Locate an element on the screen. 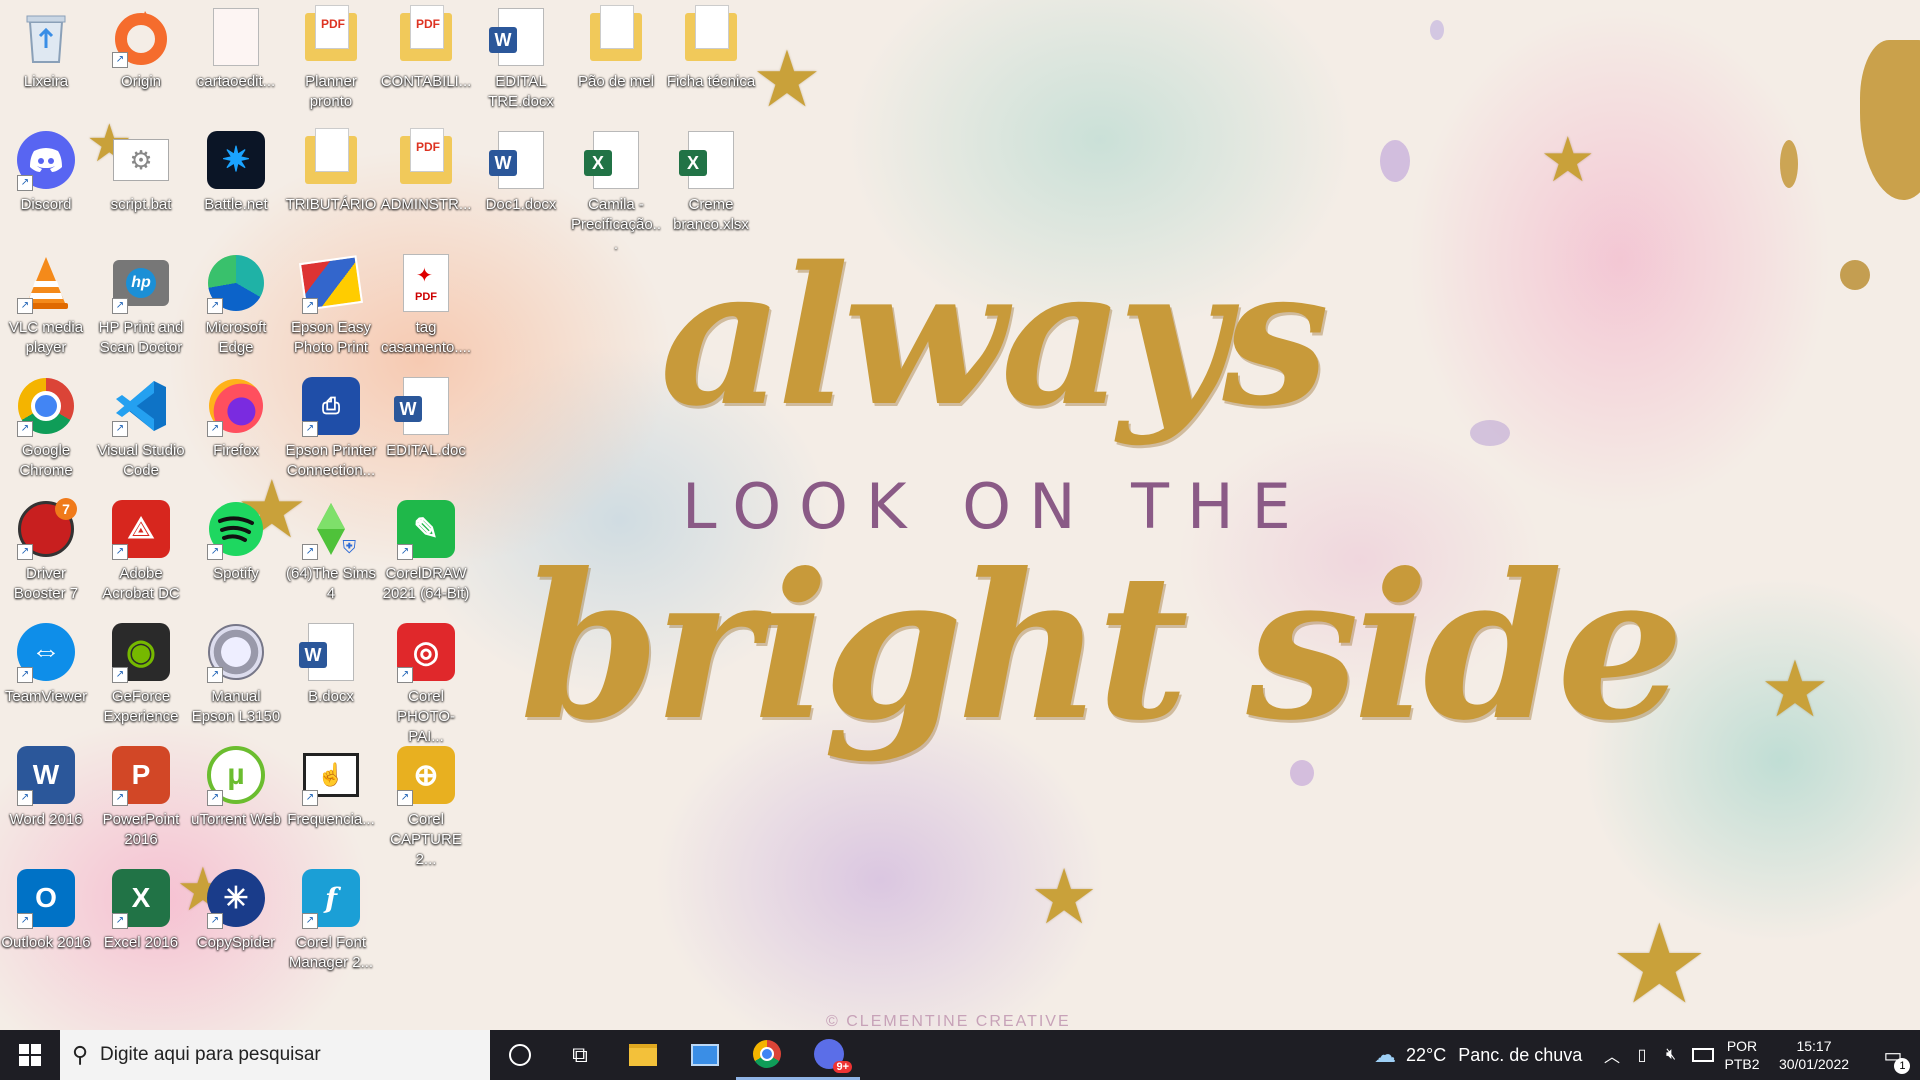  battery-button is located at coordinates (1703, 1055).